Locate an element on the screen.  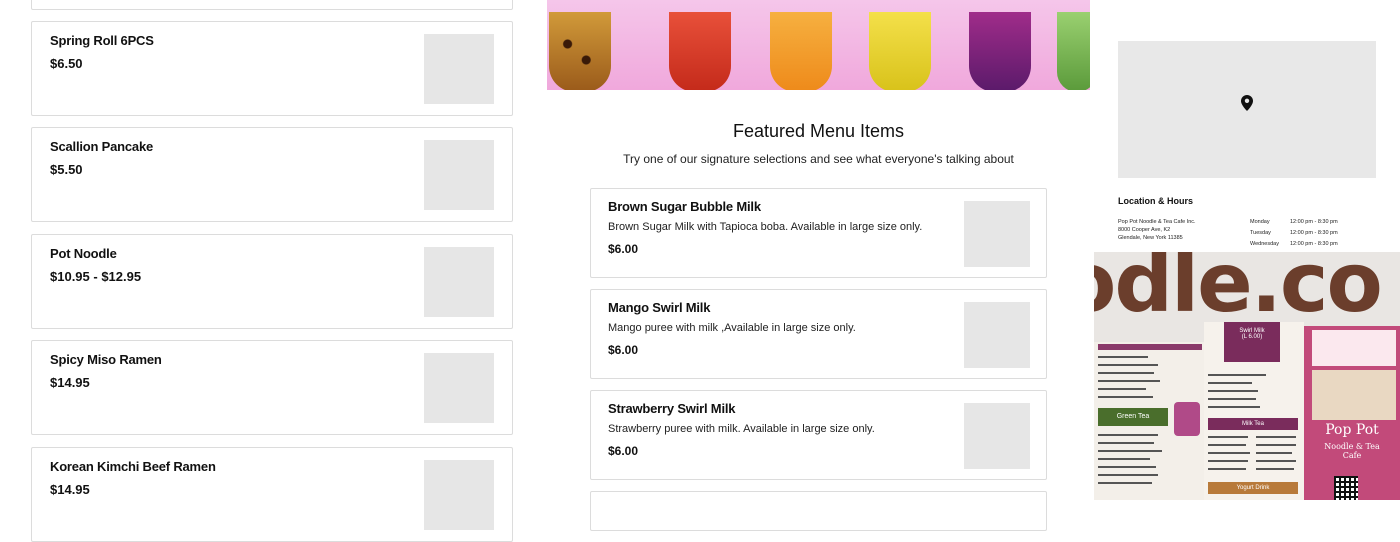
hours-day: Tuesday is located at coordinates (1260, 233).